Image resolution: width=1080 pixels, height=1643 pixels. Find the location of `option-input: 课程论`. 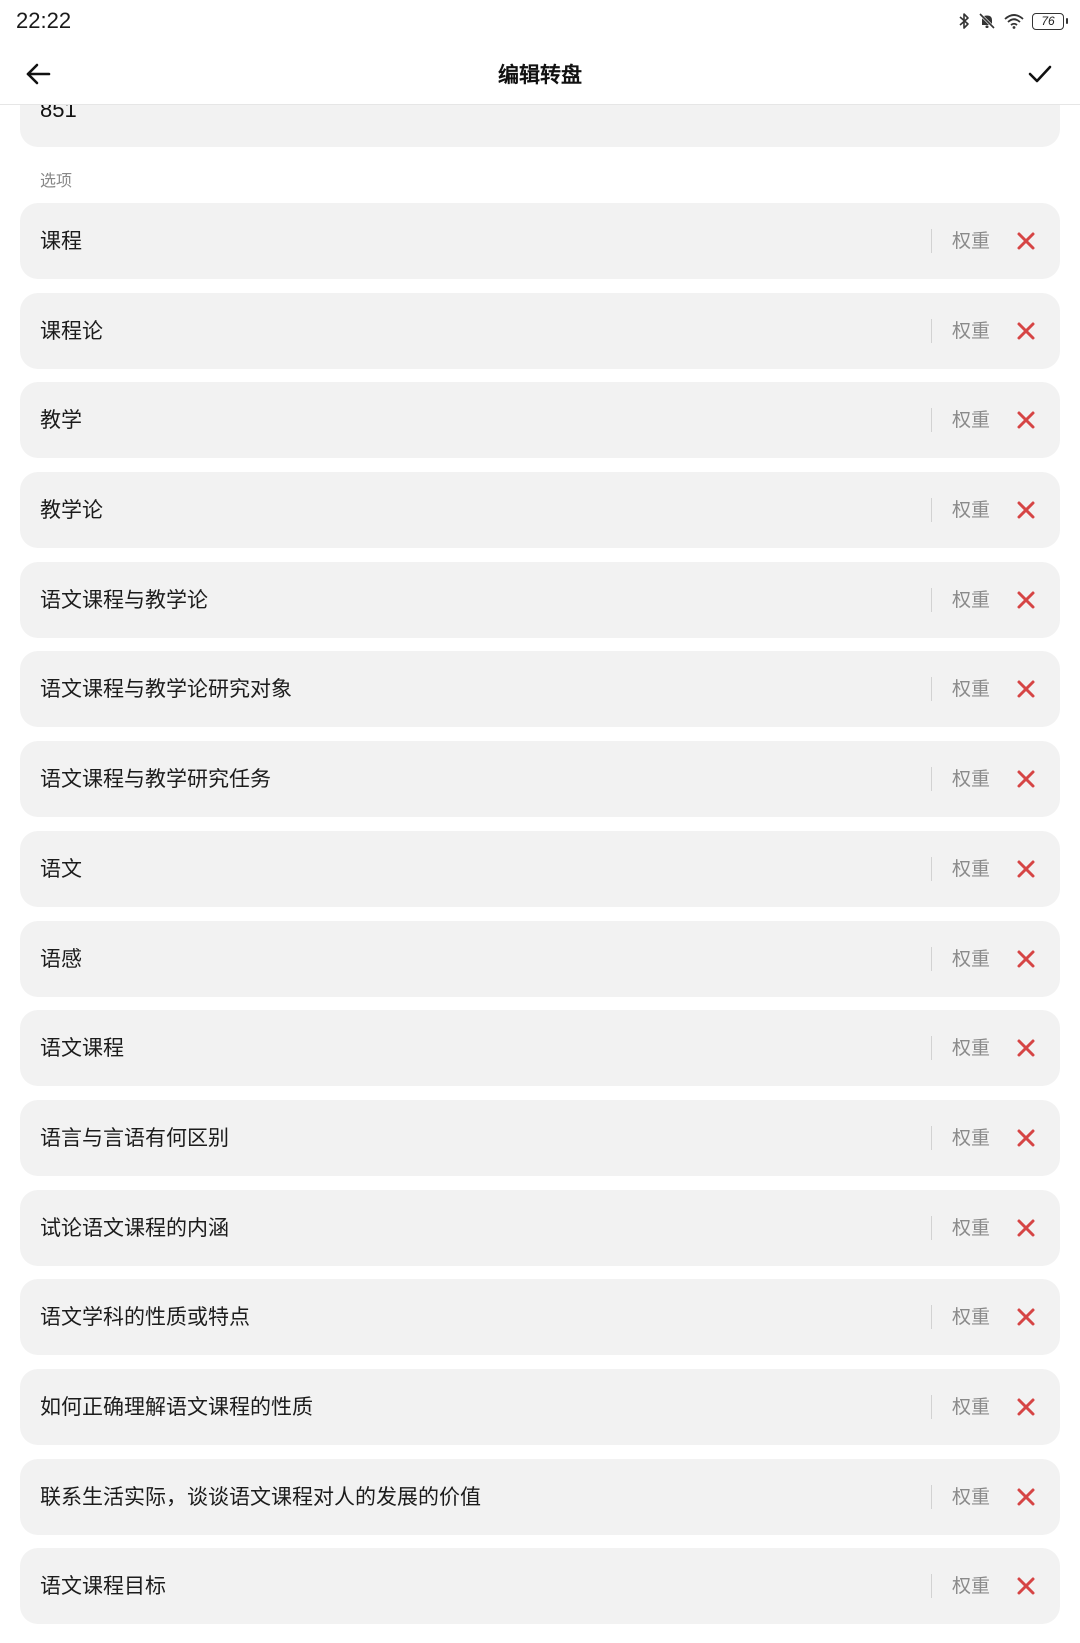

option-input: 课程论 is located at coordinates (71, 331).